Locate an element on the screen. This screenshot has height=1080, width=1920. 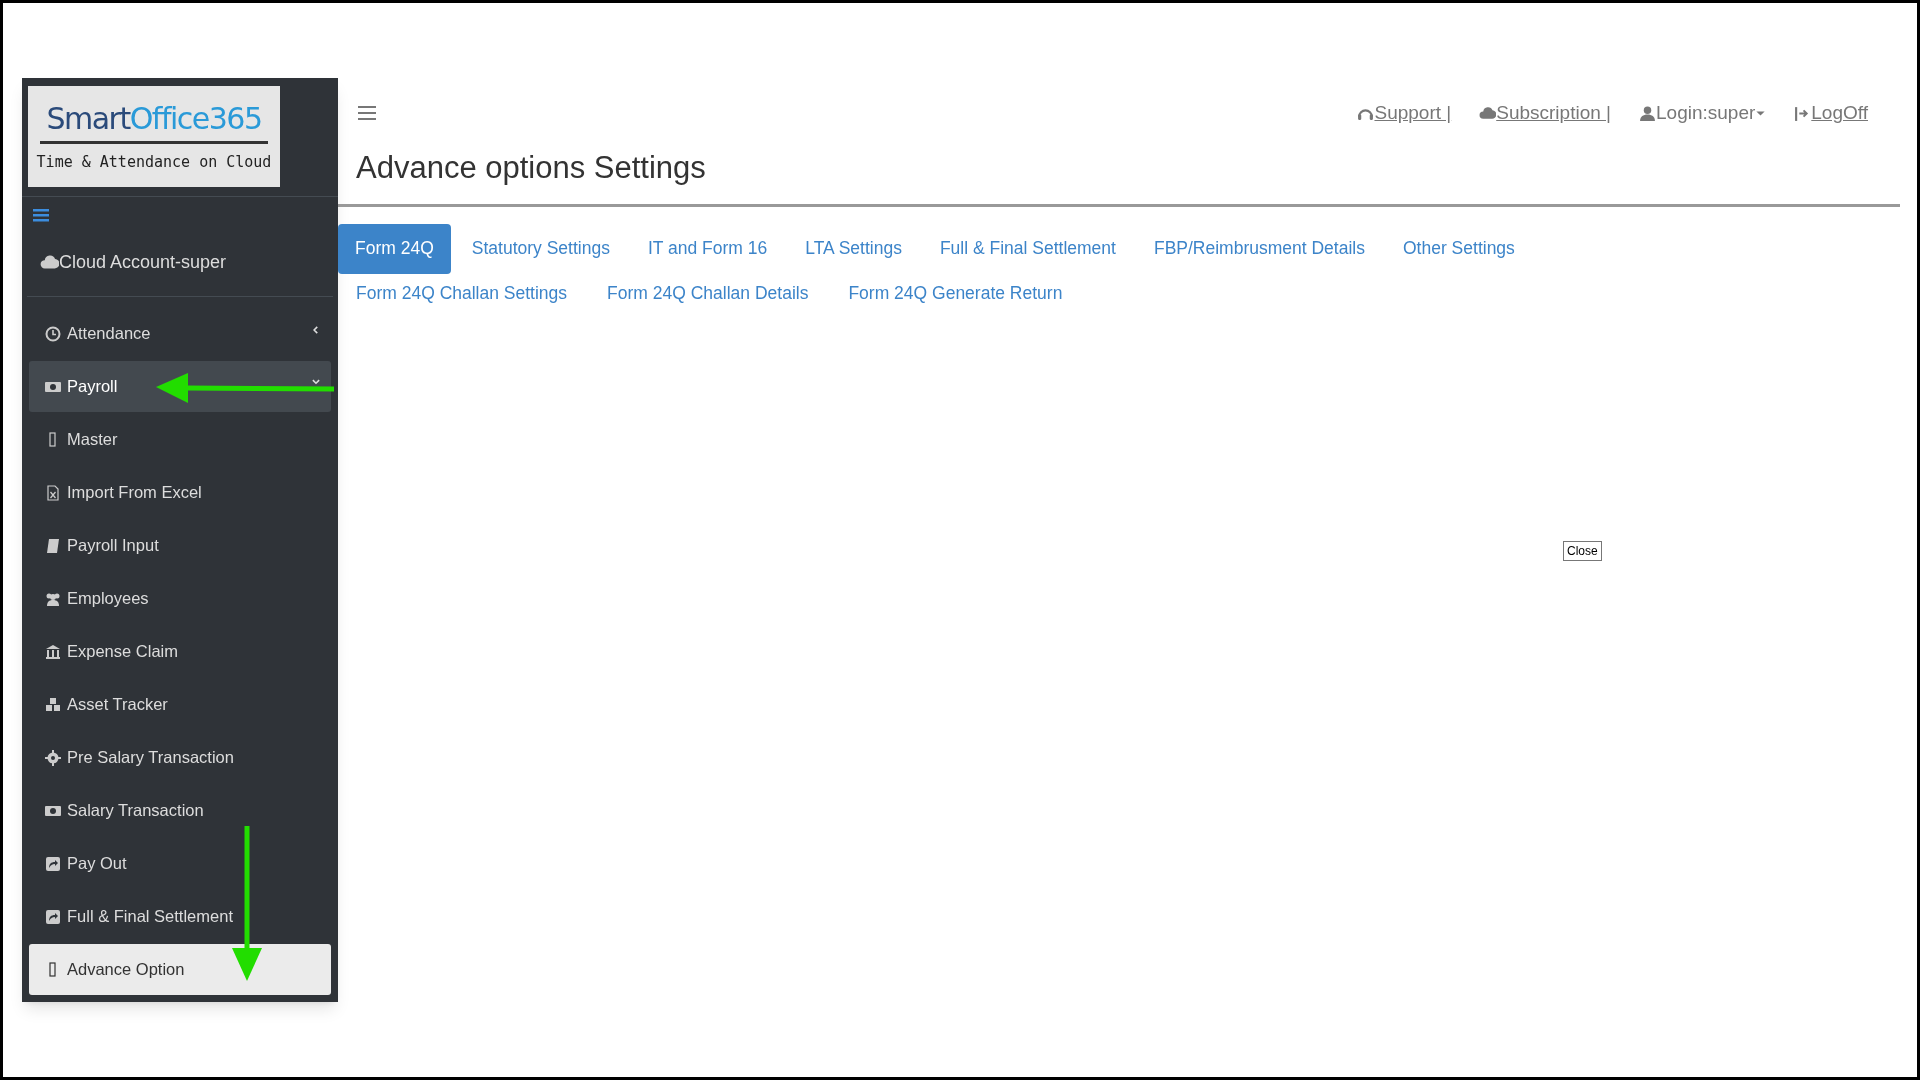
cloud-icon is located at coordinates (1488, 113).